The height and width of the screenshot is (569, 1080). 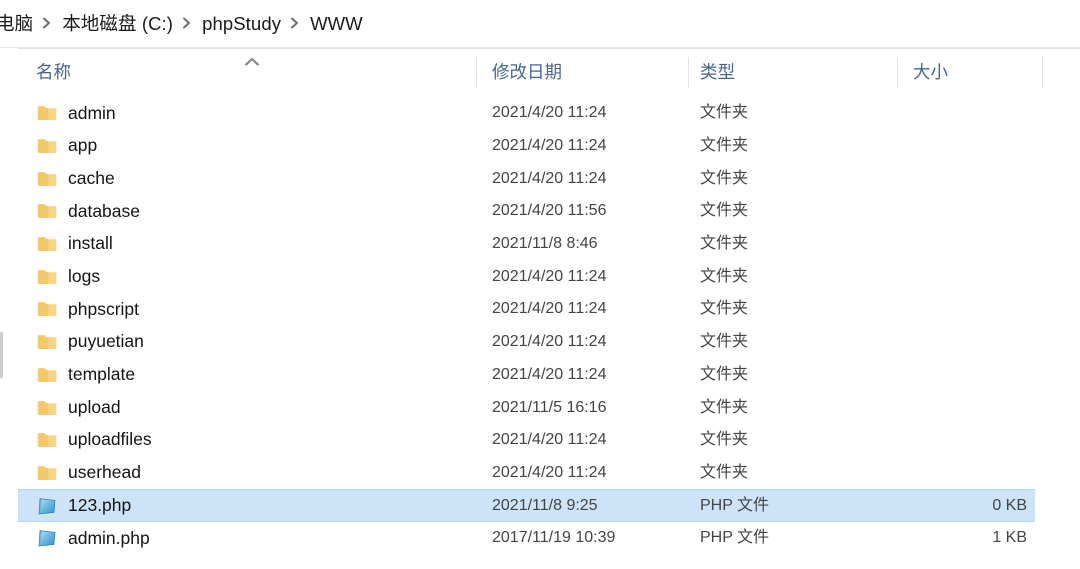 What do you see at coordinates (110, 439) in the screenshot?
I see `file-name-label: uploadfiles` at bounding box center [110, 439].